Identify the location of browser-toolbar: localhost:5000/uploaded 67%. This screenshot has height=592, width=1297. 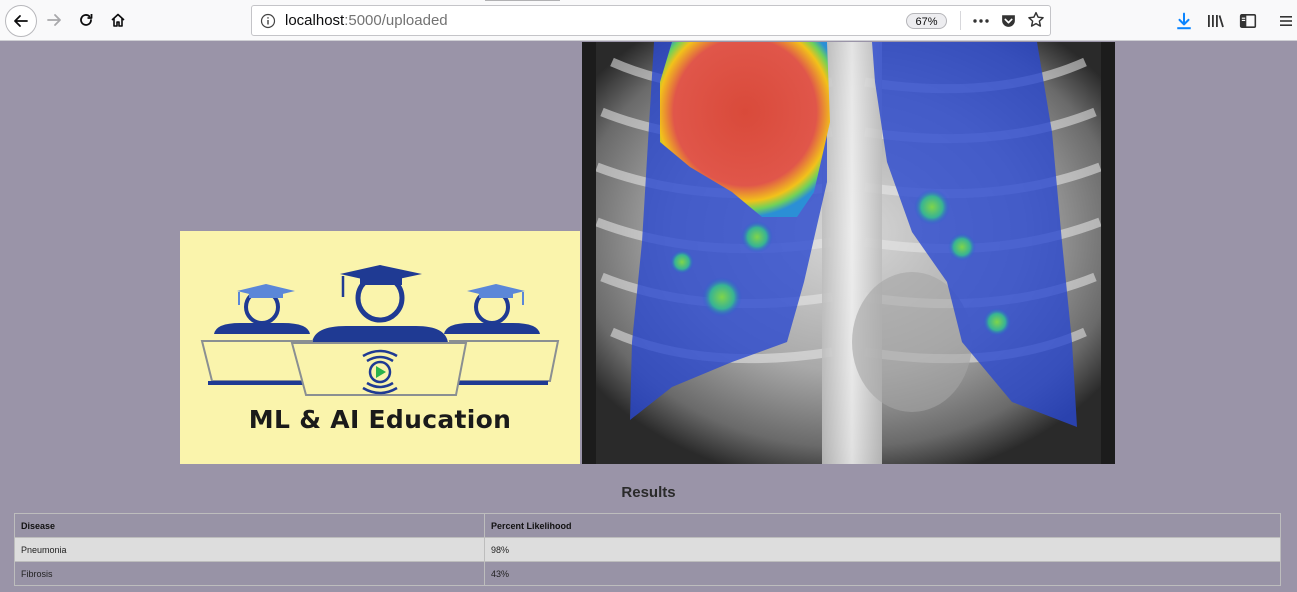
(648, 20).